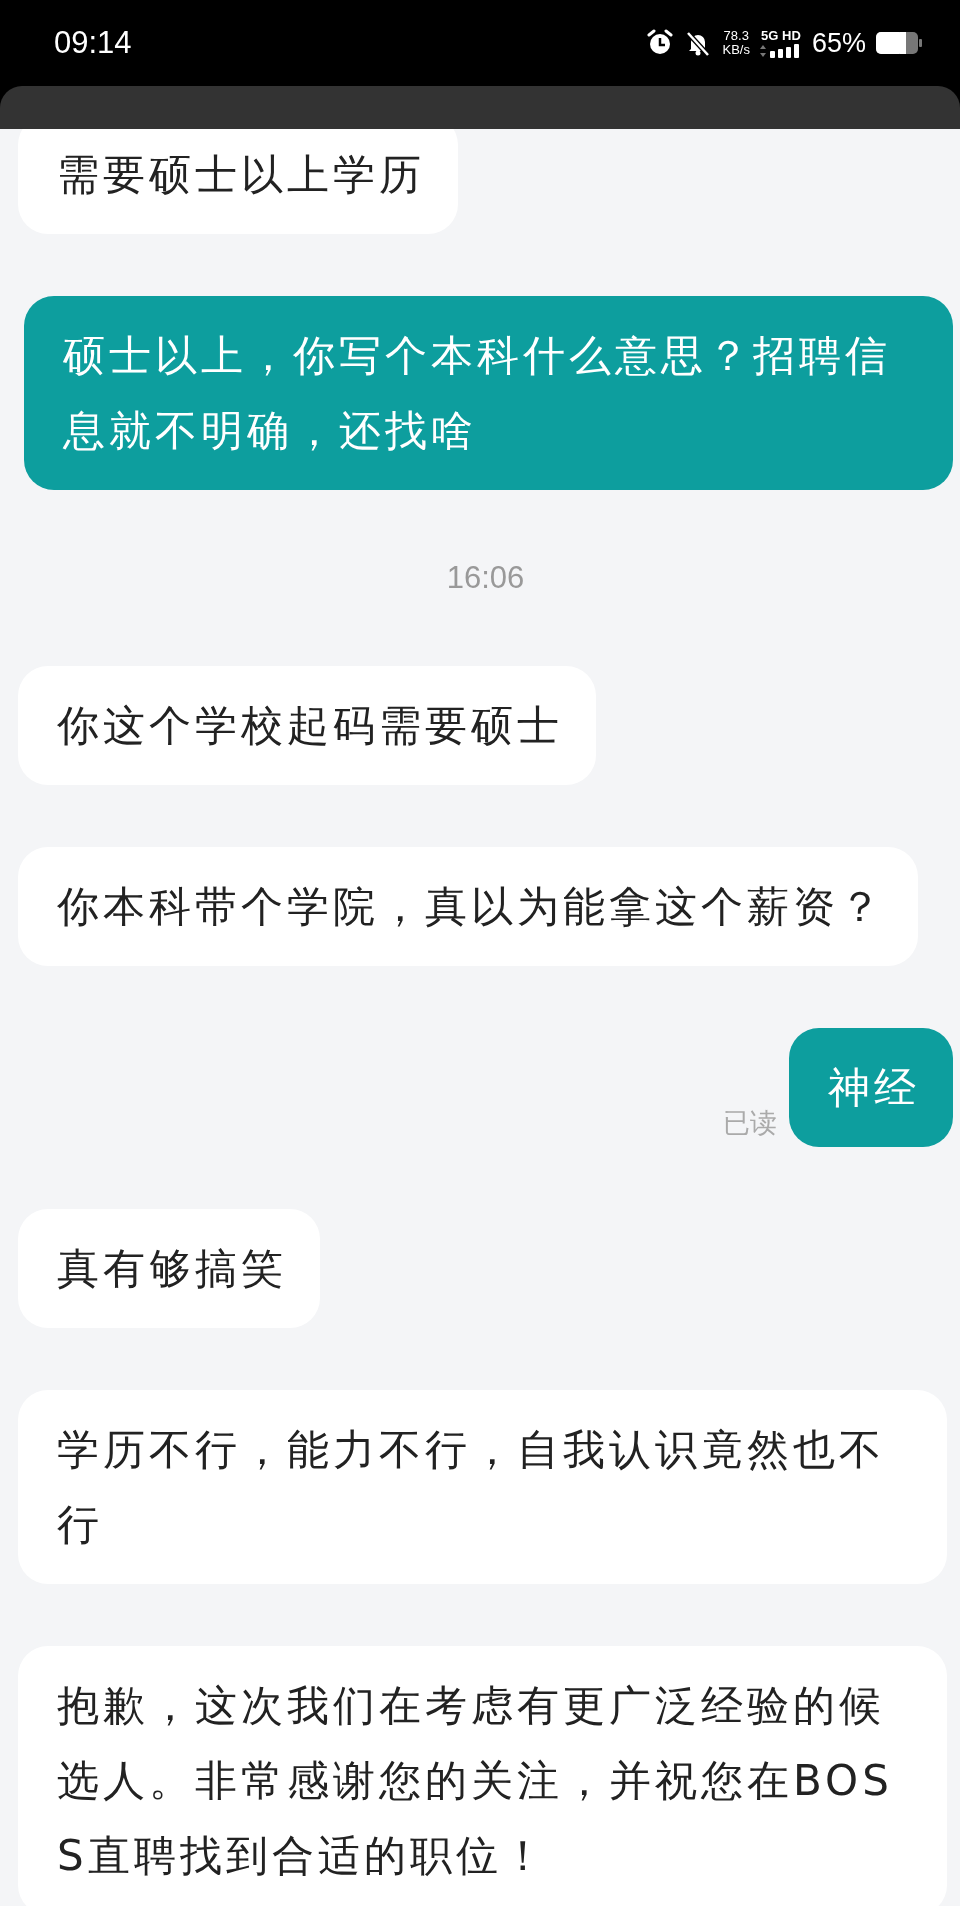 This screenshot has width=960, height=1906. What do you see at coordinates (899, 43) in the screenshot?
I see `battery-icon` at bounding box center [899, 43].